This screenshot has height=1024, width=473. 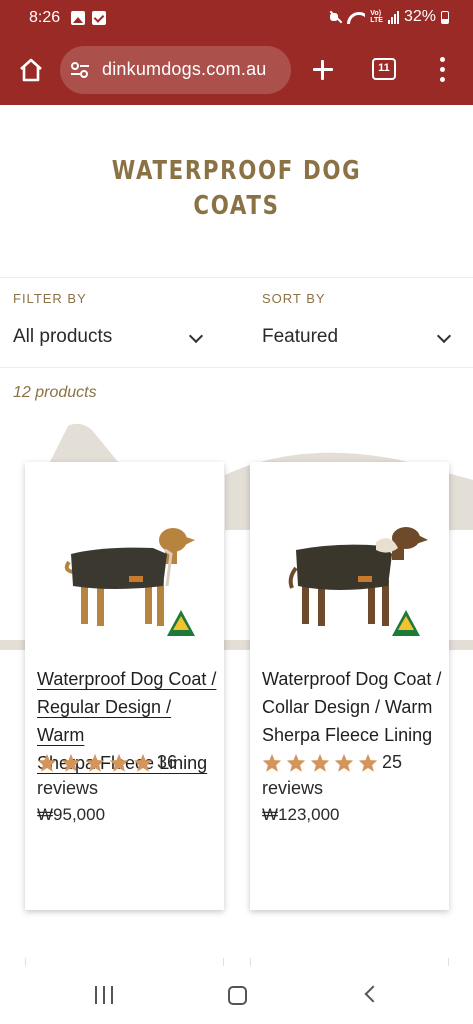 What do you see at coordinates (167, 762) in the screenshot?
I see `review-count: 36` at bounding box center [167, 762].